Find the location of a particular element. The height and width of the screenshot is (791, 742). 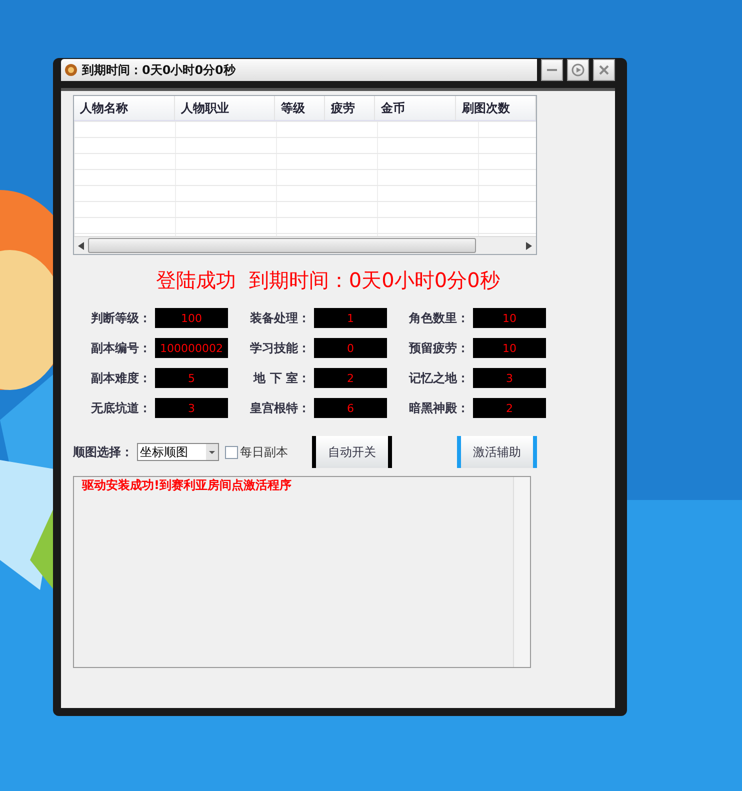

column-header: 疲劳 is located at coordinates (350, 108).